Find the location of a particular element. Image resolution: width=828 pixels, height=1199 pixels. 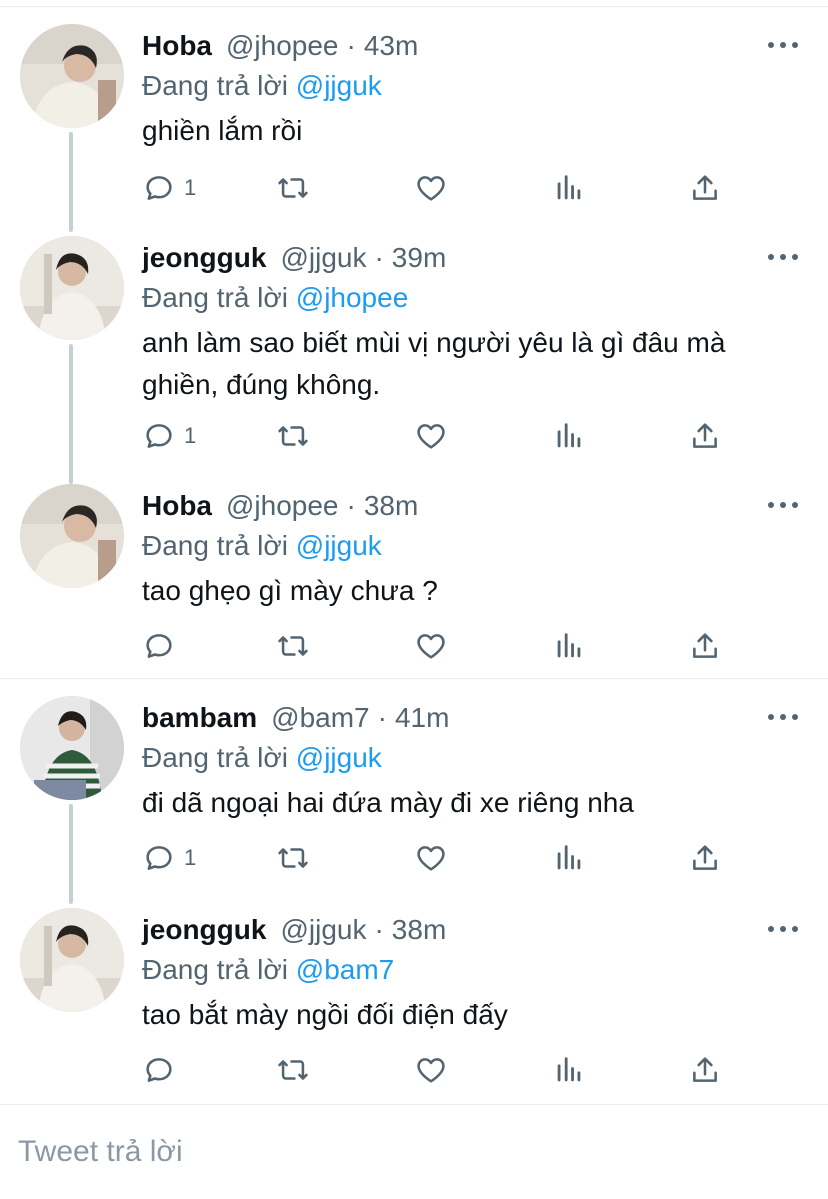

author-handle: @bam7 is located at coordinates (320, 718).